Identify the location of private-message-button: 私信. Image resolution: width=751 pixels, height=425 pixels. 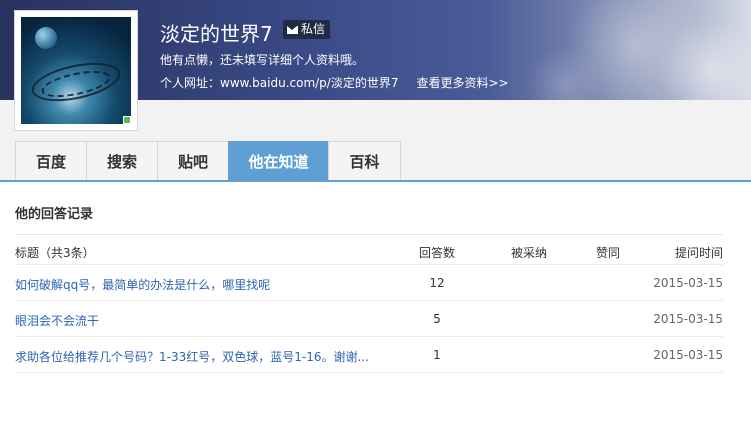
(307, 29).